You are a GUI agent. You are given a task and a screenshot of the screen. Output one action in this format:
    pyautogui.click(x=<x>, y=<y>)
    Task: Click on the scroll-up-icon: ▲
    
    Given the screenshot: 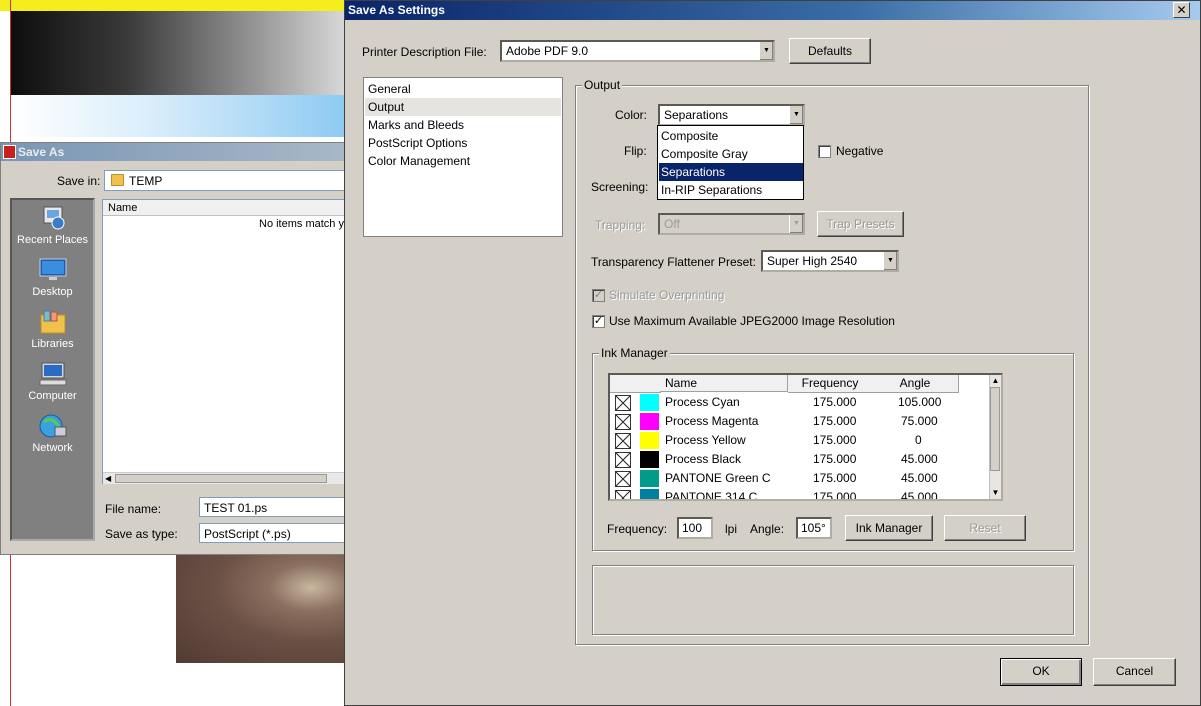 What is the action you would take?
    pyautogui.click(x=995, y=380)
    